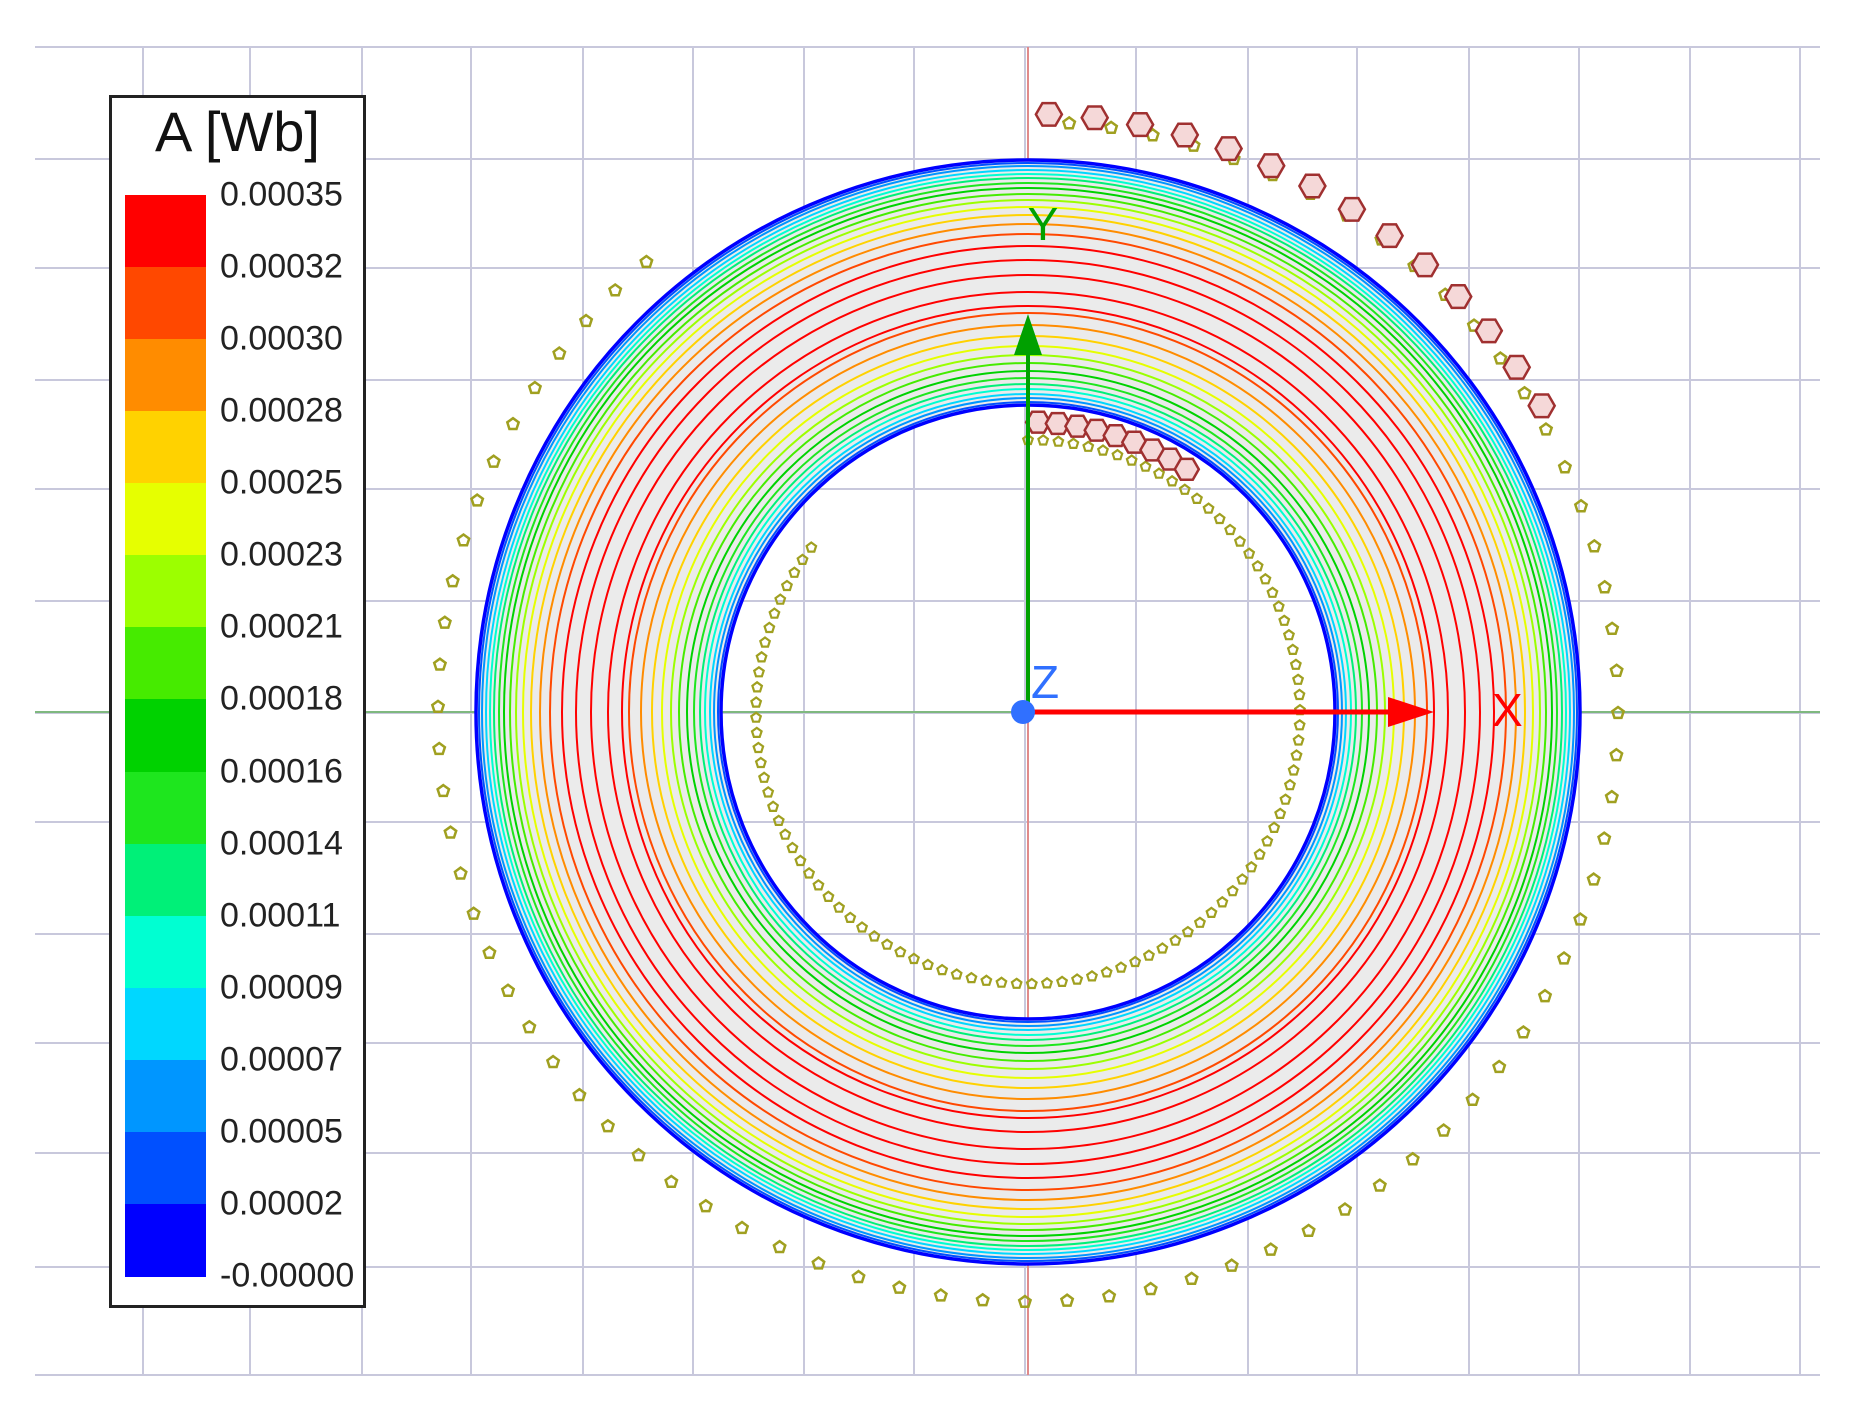  I want to click on legend-value-label: 0.00030, so click(281, 338).